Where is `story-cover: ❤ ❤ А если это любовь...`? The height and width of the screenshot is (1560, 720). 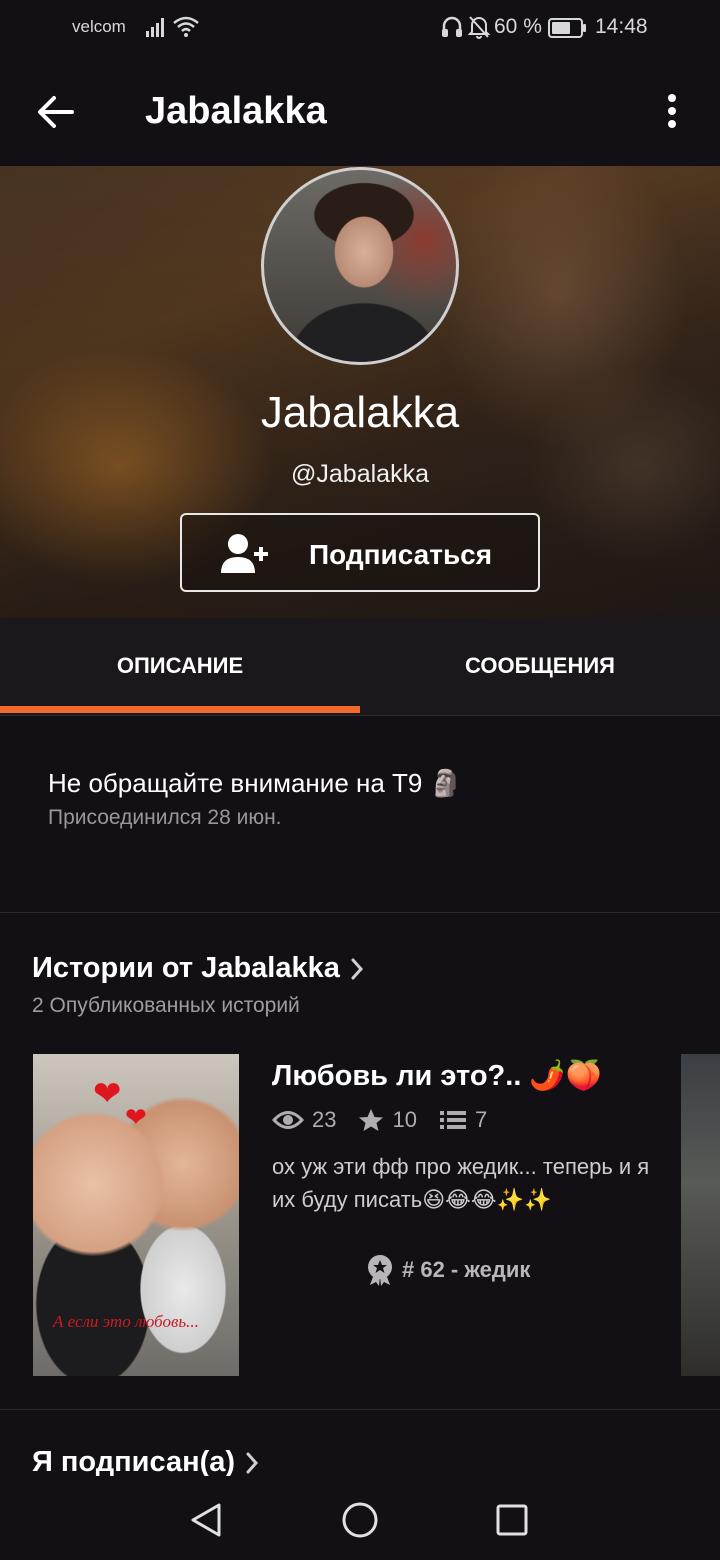
story-cover: ❤ ❤ А если это любовь... is located at coordinates (136, 1215).